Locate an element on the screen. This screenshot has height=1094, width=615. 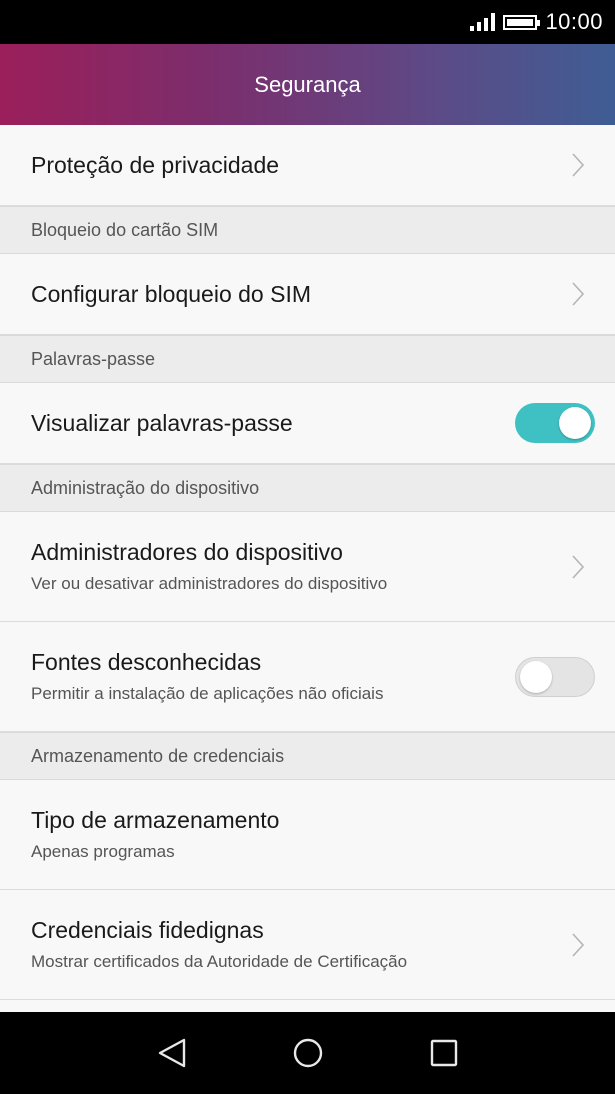
sim-lock-item: Configurar bloqueio do SIM is located at coordinates (307, 294).